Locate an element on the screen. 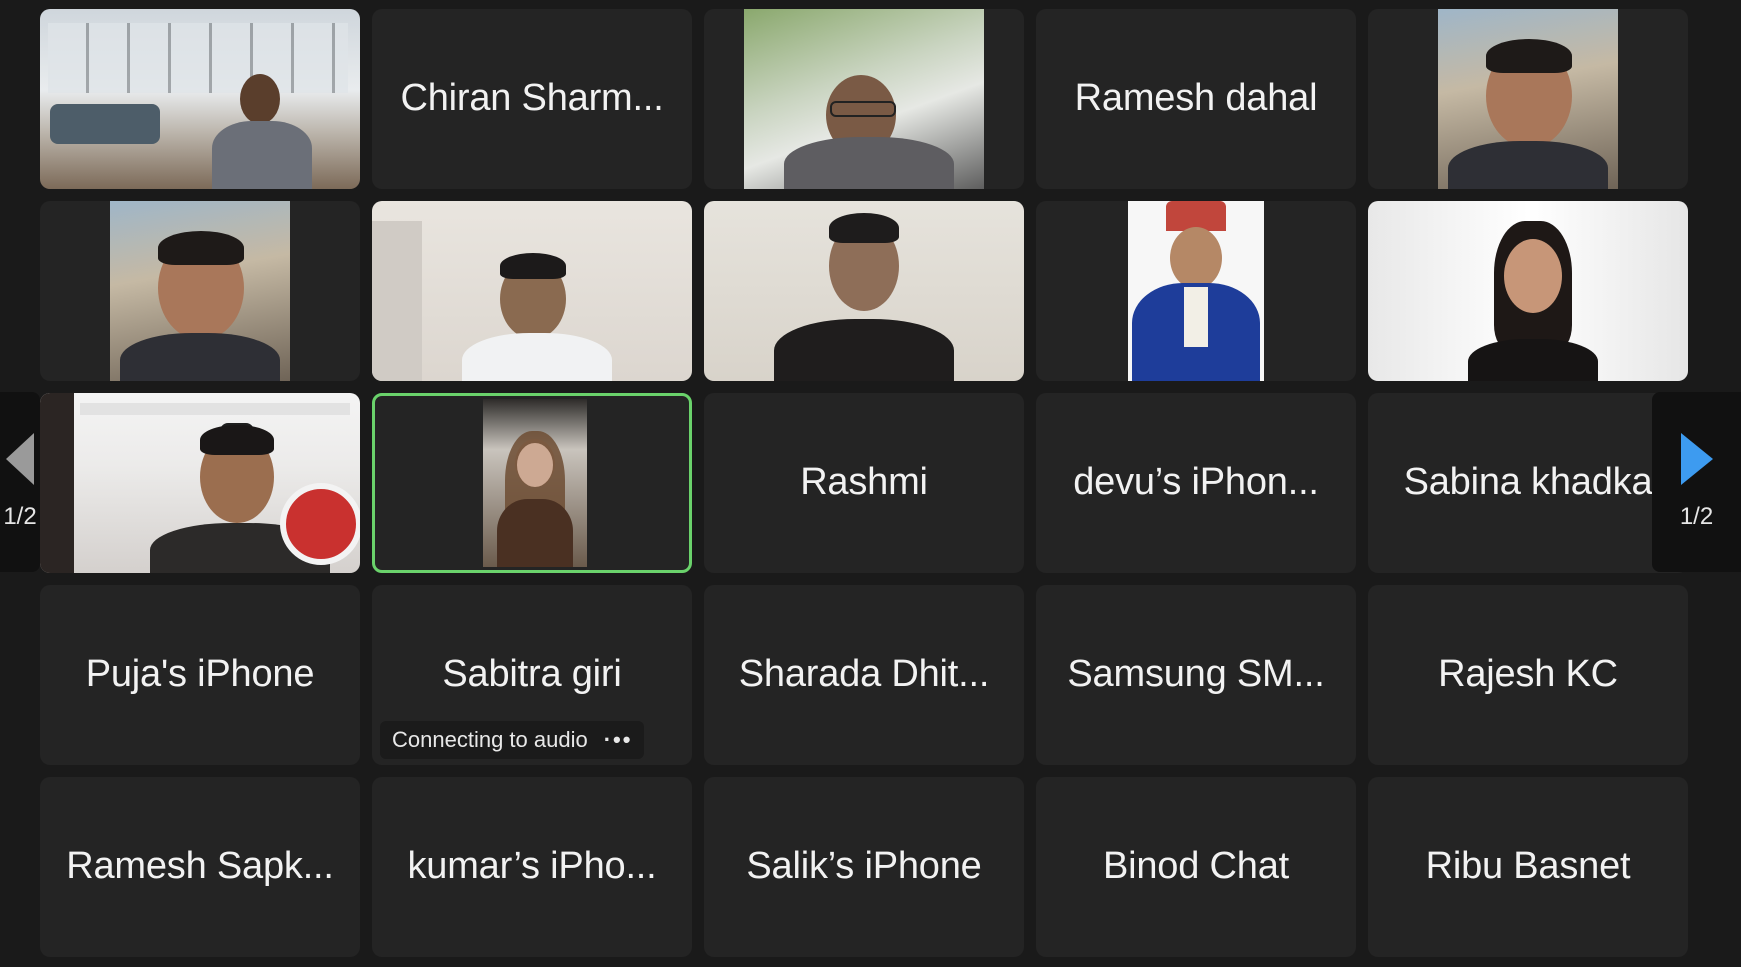 The height and width of the screenshot is (967, 1741). participant-tile-4: Ramesh dahal is located at coordinates (1196, 99).